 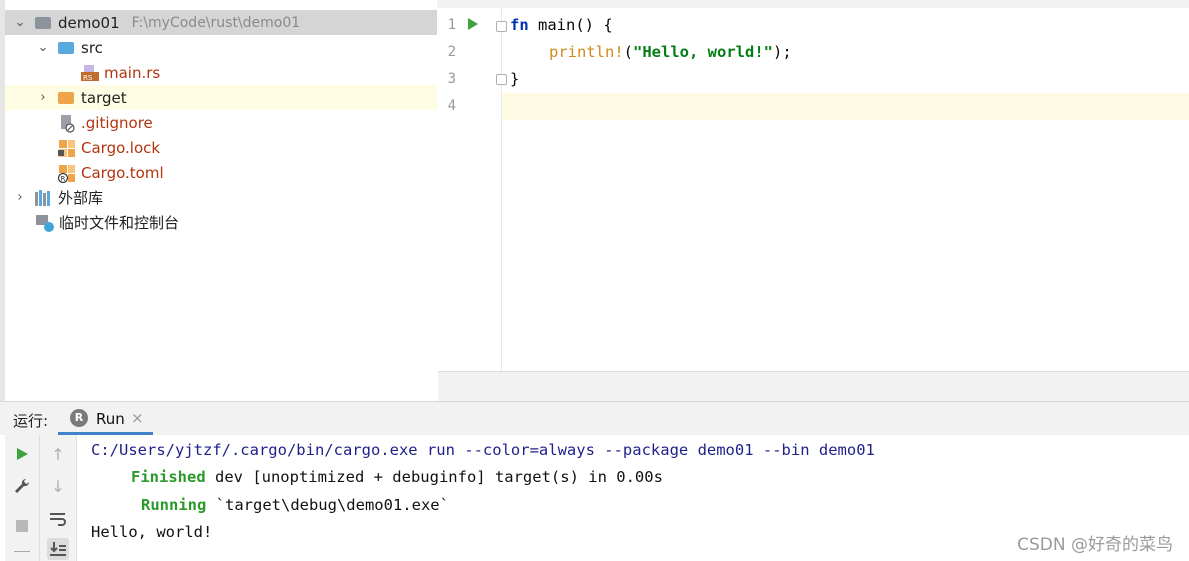 What do you see at coordinates (221, 122) in the screenshot?
I see `tree-item-gitignore: .gitignore` at bounding box center [221, 122].